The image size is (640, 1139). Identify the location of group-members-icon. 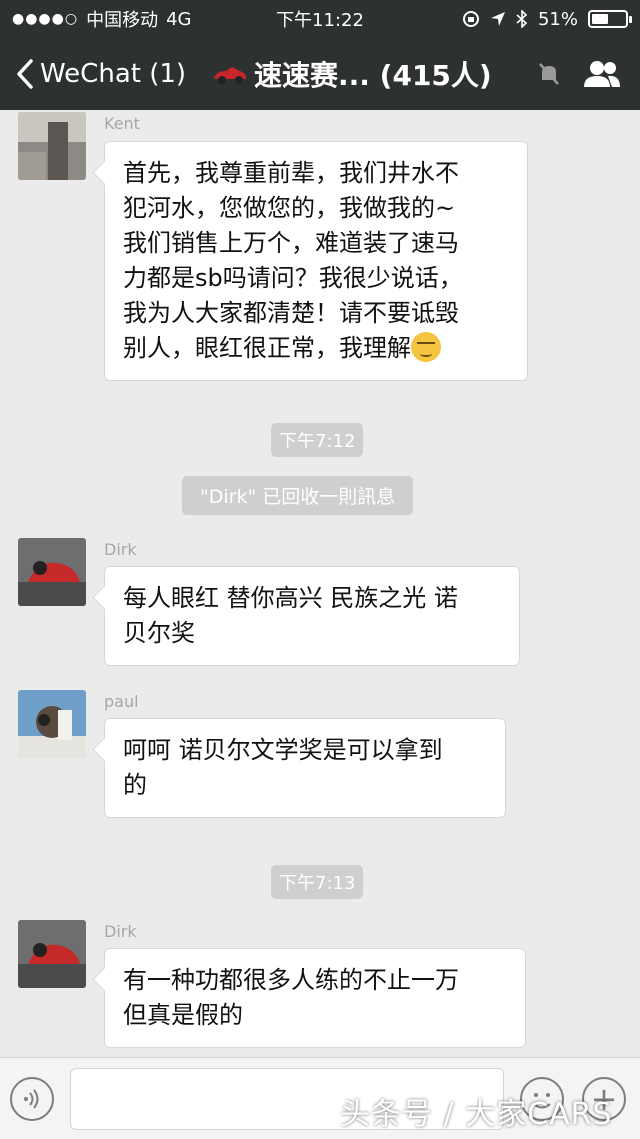
(602, 74).